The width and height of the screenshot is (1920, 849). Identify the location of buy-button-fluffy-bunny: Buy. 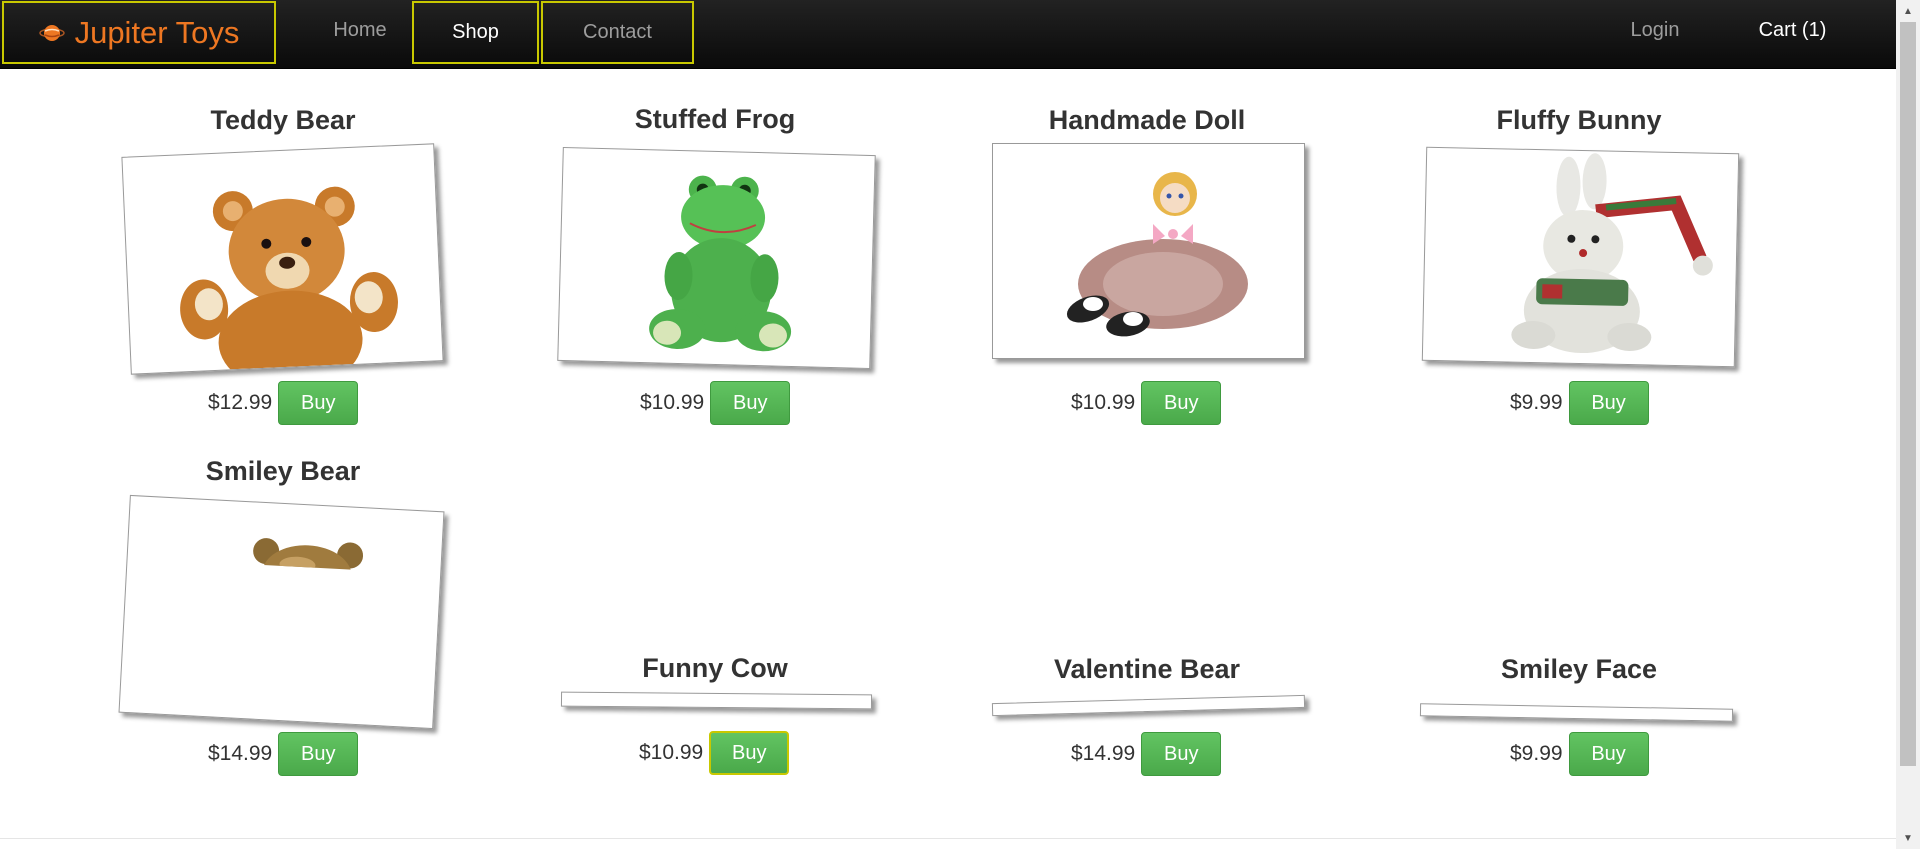
(1608, 403).